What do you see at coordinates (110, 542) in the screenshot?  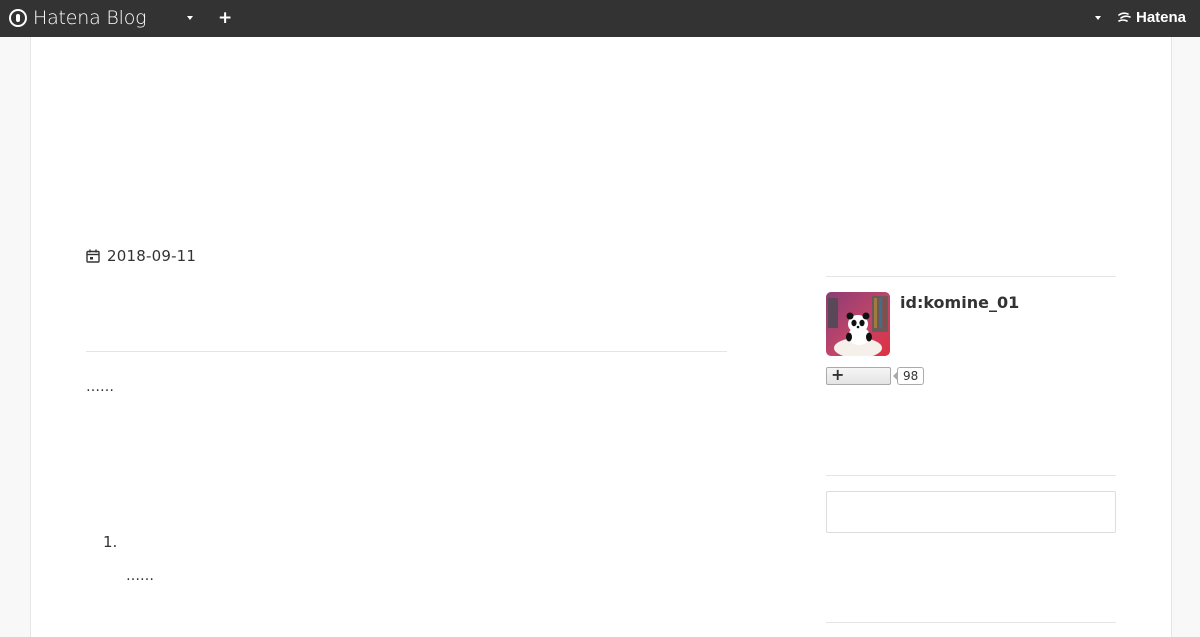 I see `list-item-number: 1.` at bounding box center [110, 542].